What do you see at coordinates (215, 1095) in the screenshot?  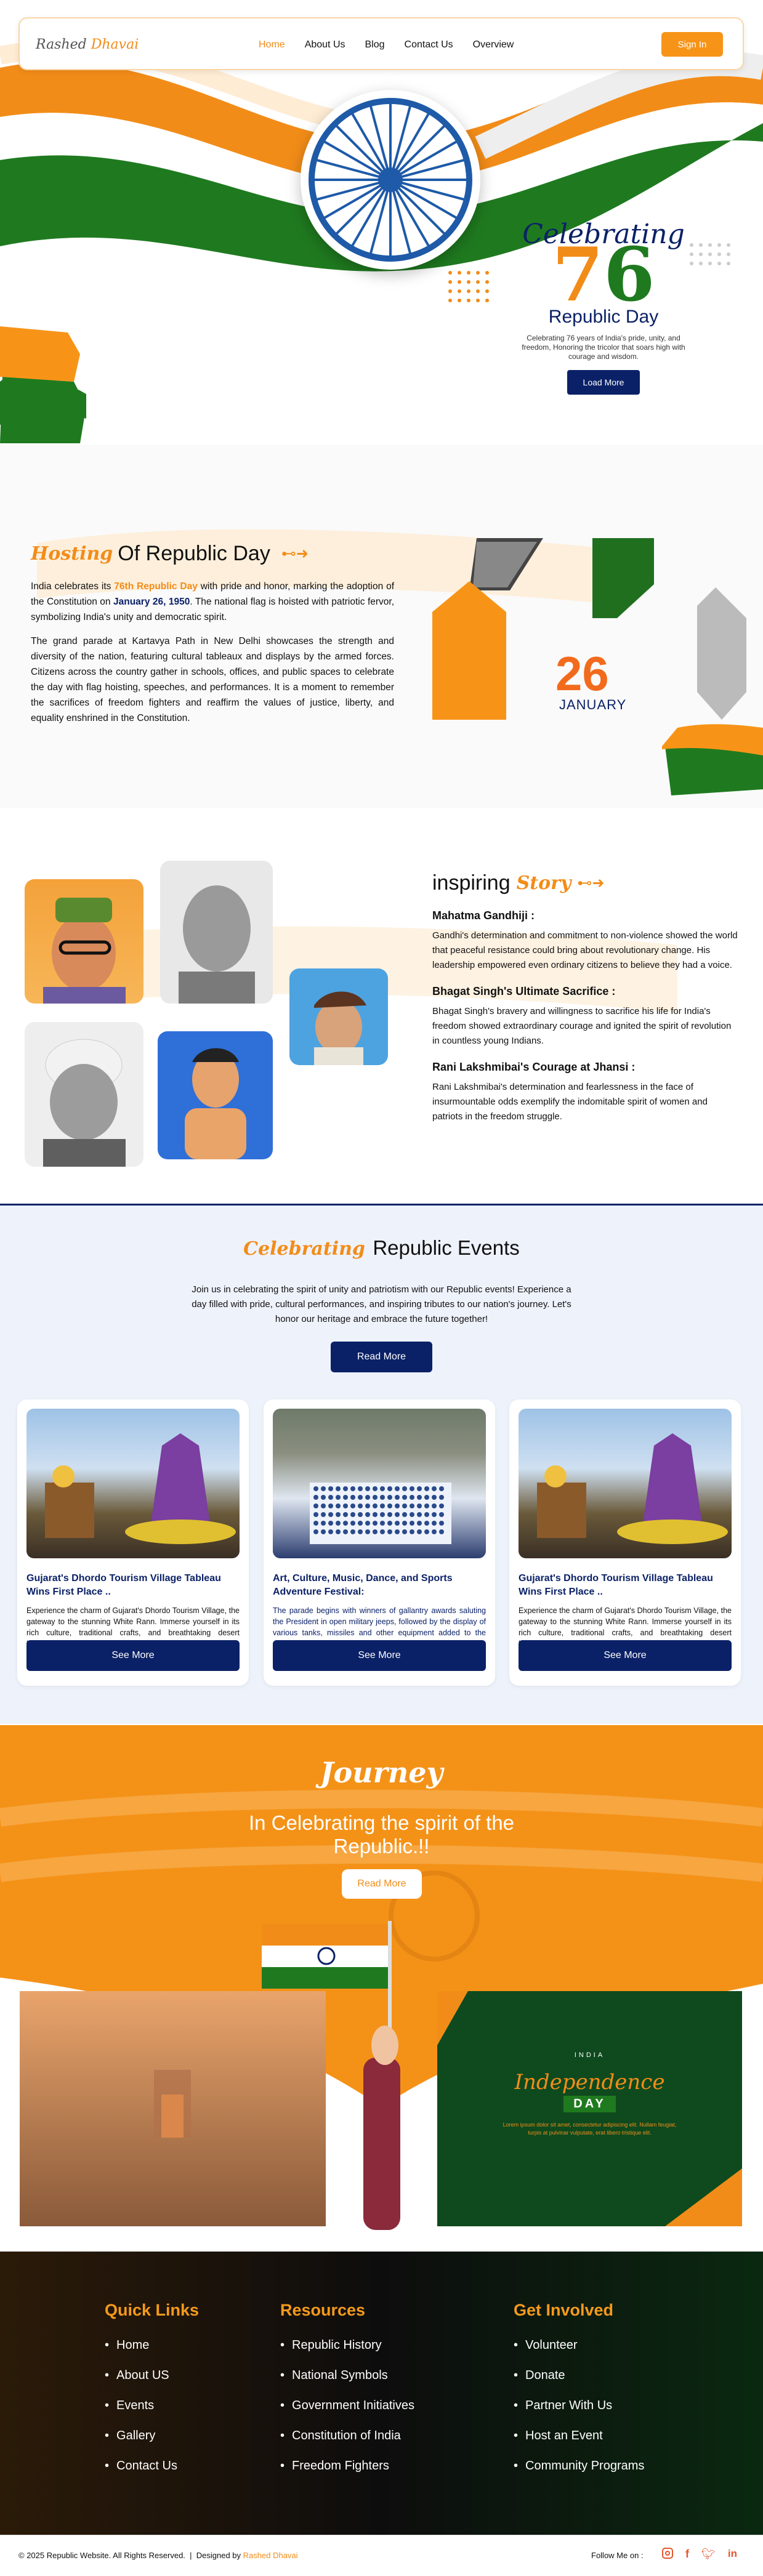 I see `portrait-chandrashekhar-azad` at bounding box center [215, 1095].